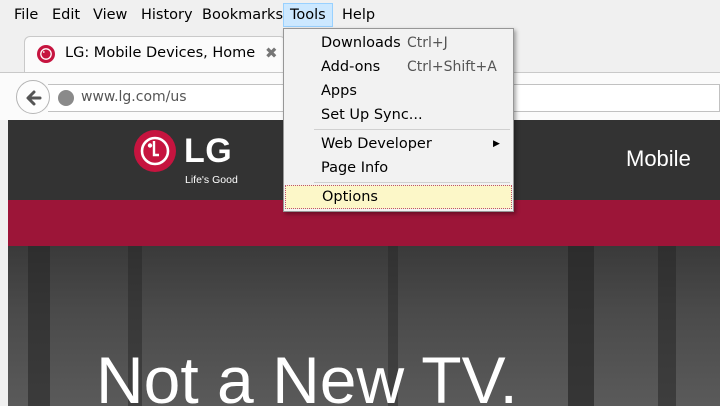 The width and height of the screenshot is (720, 406). I want to click on lg-wordmark: LG, so click(208, 151).